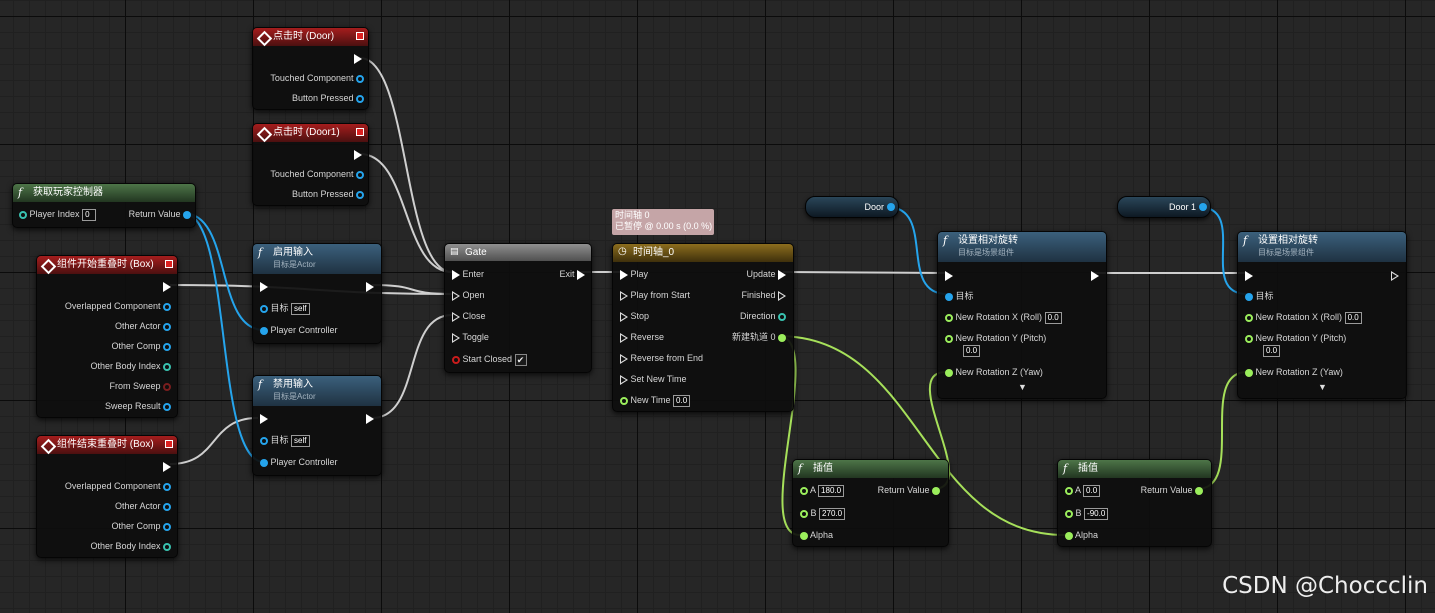  I want to click on pin-exit: Exit, so click(572, 274).